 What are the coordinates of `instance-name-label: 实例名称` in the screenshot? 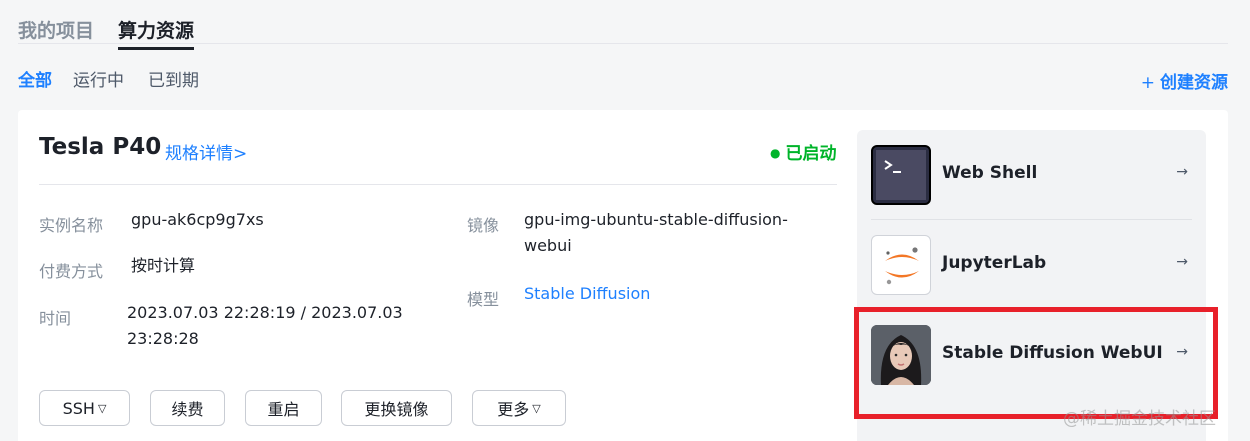 It's located at (71, 225).